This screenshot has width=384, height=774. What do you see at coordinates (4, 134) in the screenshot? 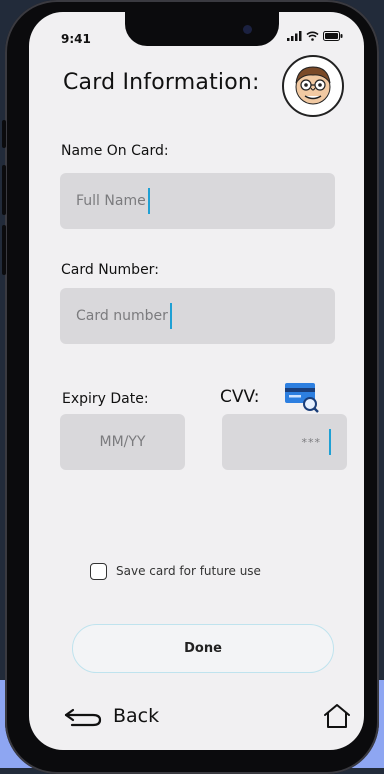
I see `mute-switch` at bounding box center [4, 134].